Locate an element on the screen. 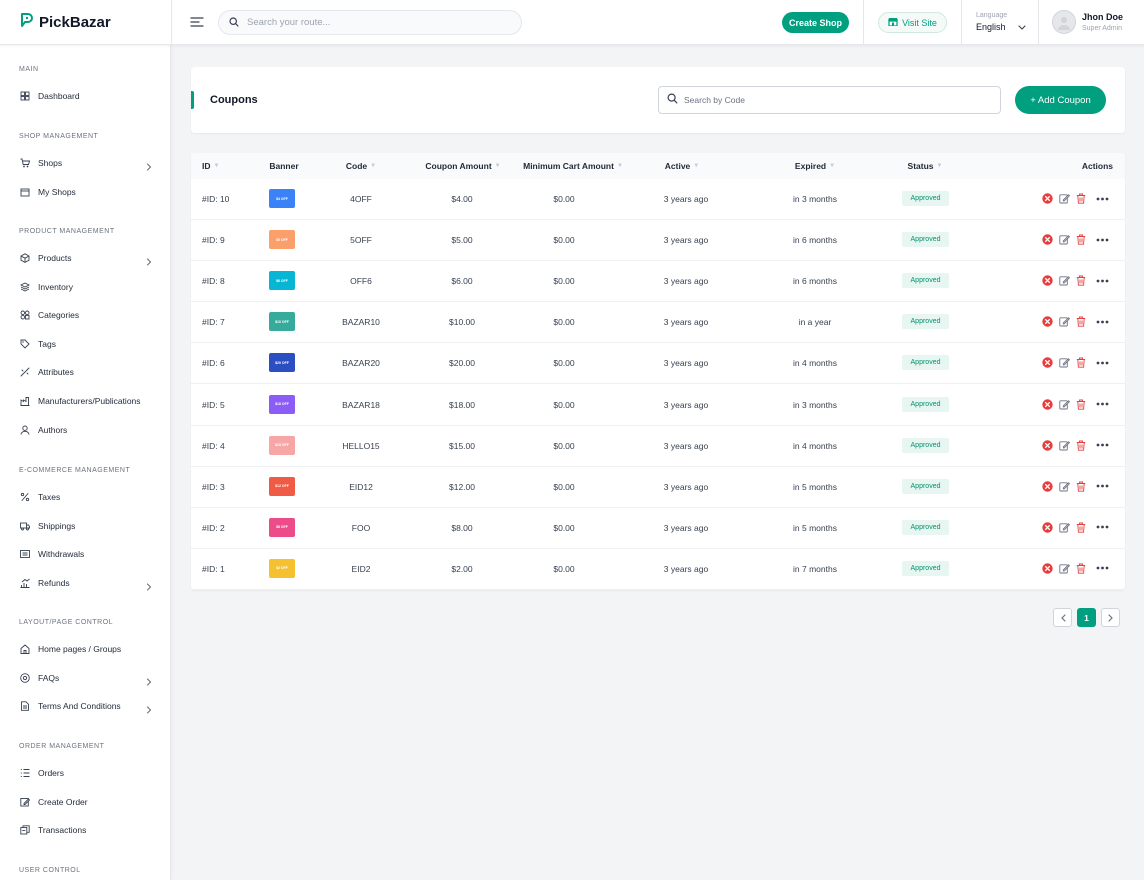 This screenshot has width=1144, height=880. coupon-code: EID12 is located at coordinates (361, 486).